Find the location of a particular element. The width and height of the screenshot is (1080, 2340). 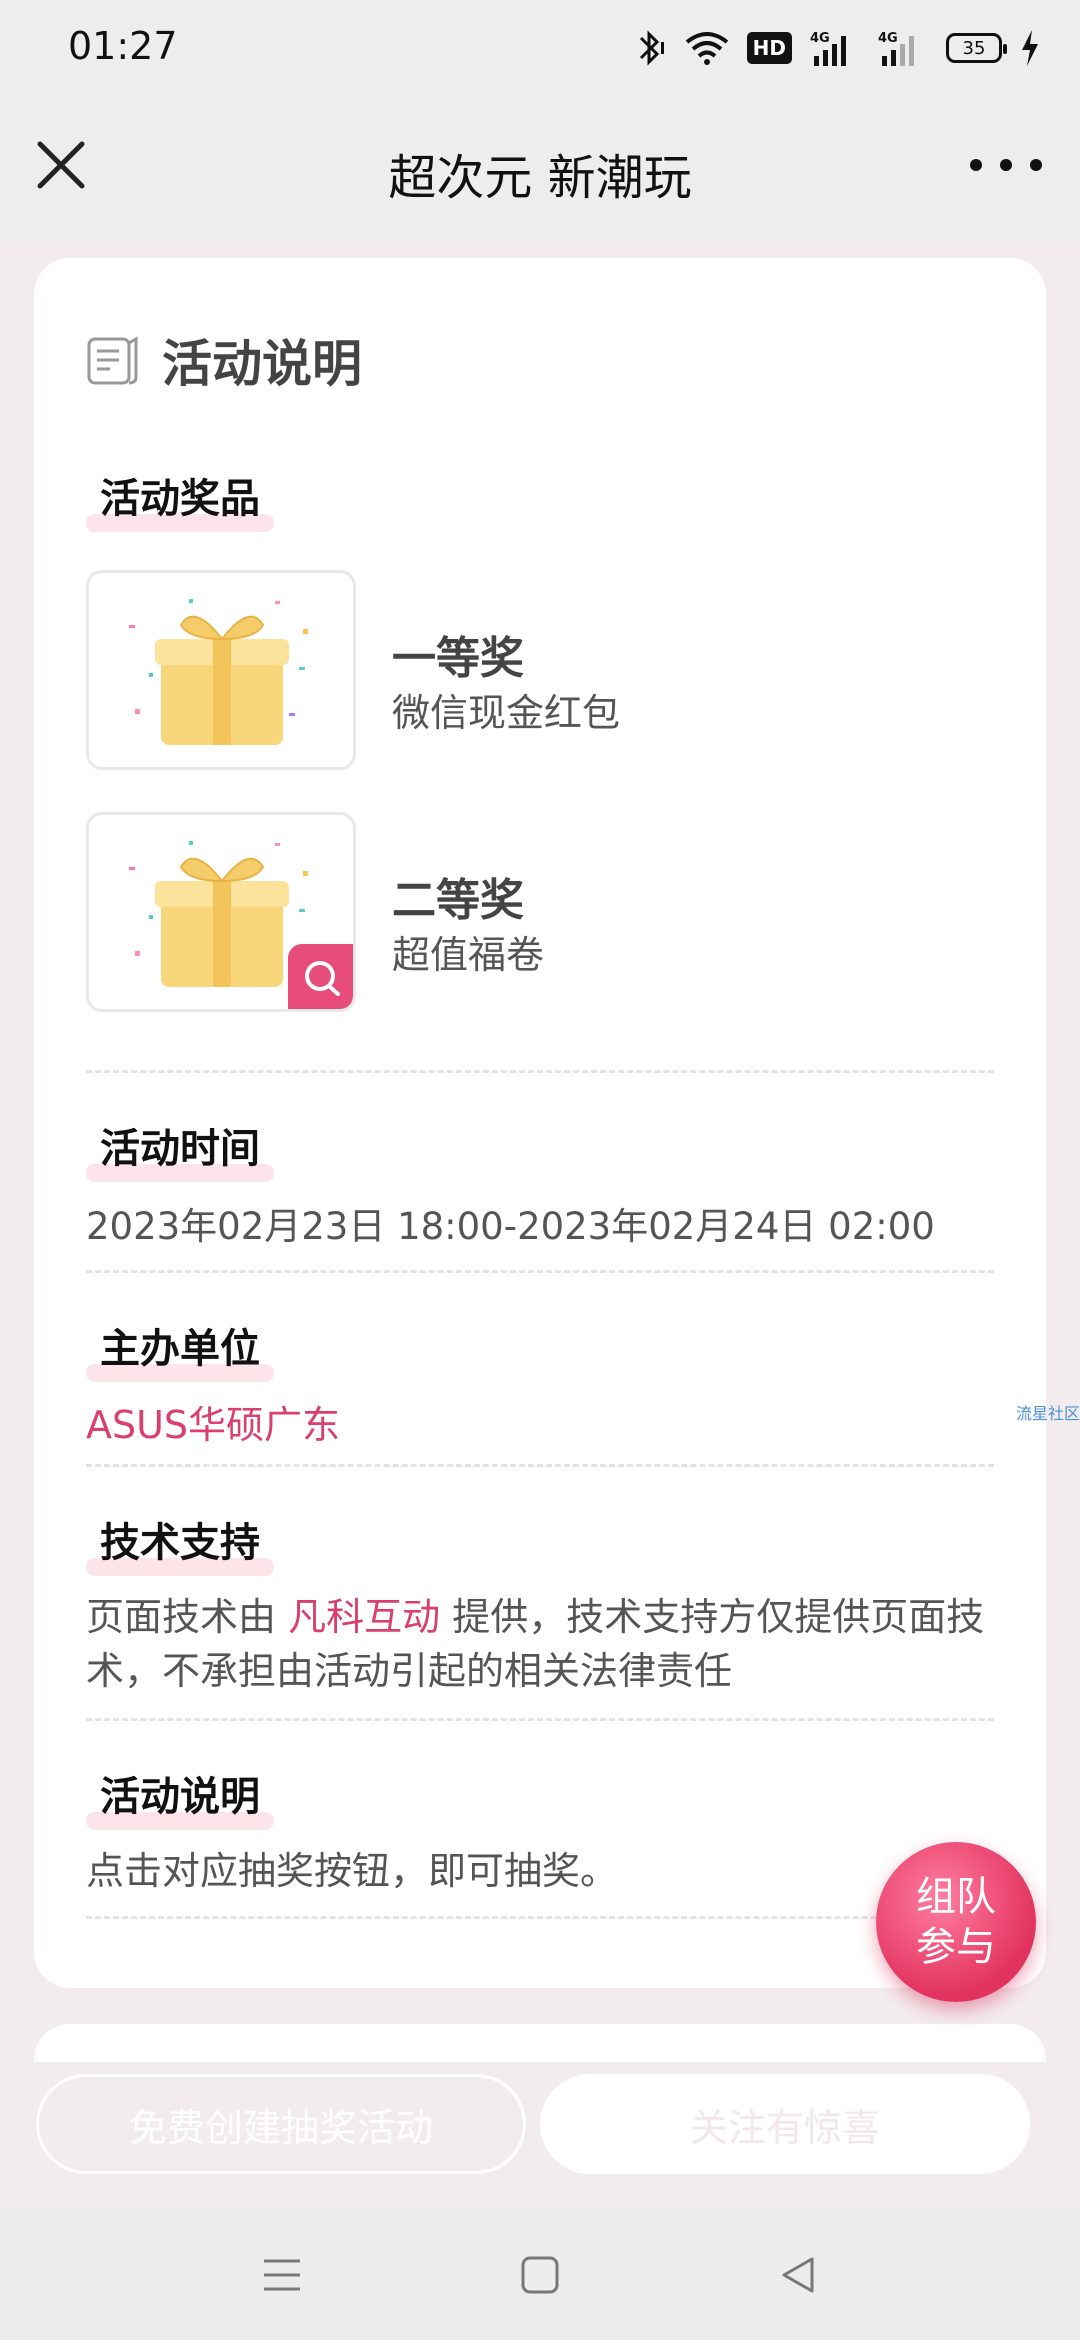

back-icon is located at coordinates (798, 2275).